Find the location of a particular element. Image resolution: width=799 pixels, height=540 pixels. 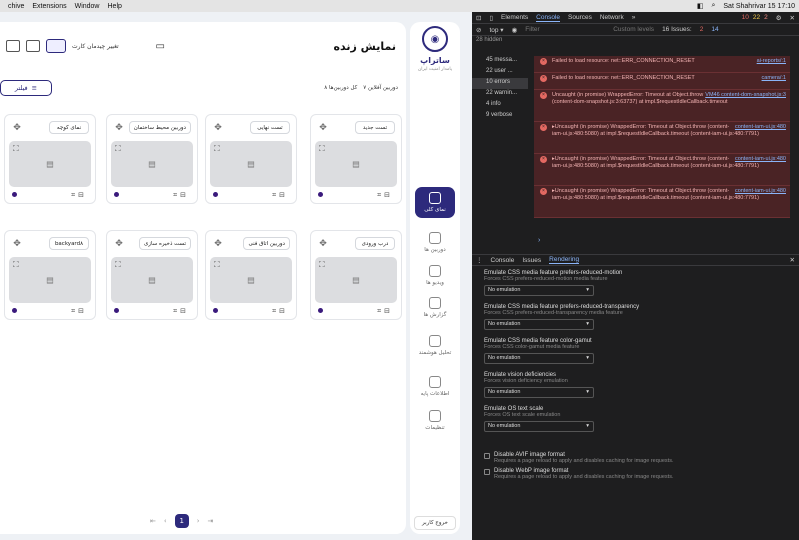

drawer-close-icon: ✕ is located at coordinates (792, 260).